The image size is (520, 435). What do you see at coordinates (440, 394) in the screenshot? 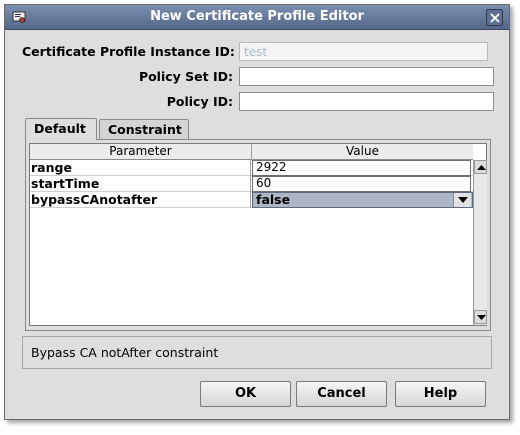
I see `help-button: Help` at bounding box center [440, 394].